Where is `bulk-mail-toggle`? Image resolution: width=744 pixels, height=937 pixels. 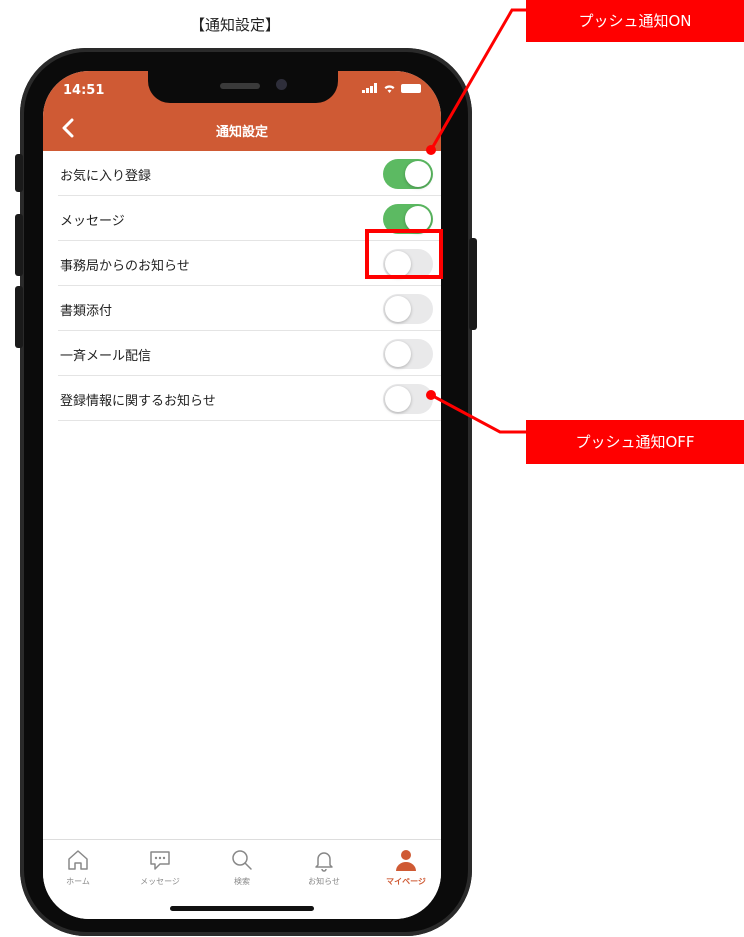
bulk-mail-toggle is located at coordinates (408, 354).